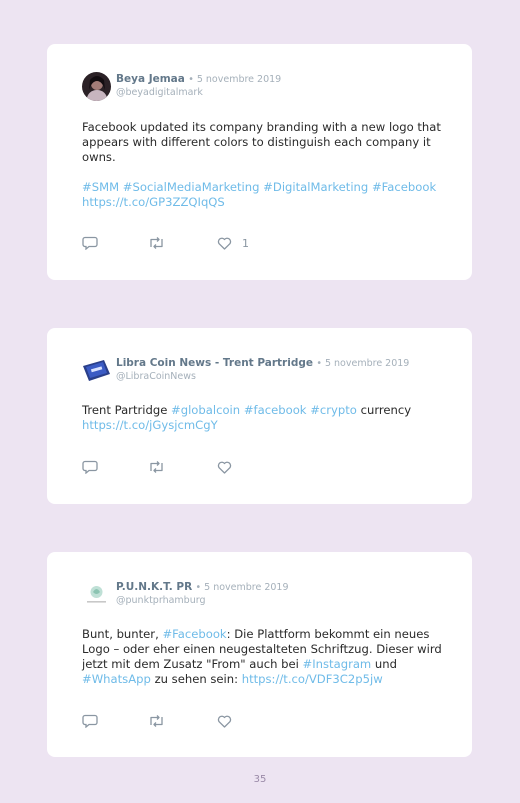 Image resolution: width=520 pixels, height=803 pixels. I want to click on author-name: Beya Jemaa, so click(150, 79).